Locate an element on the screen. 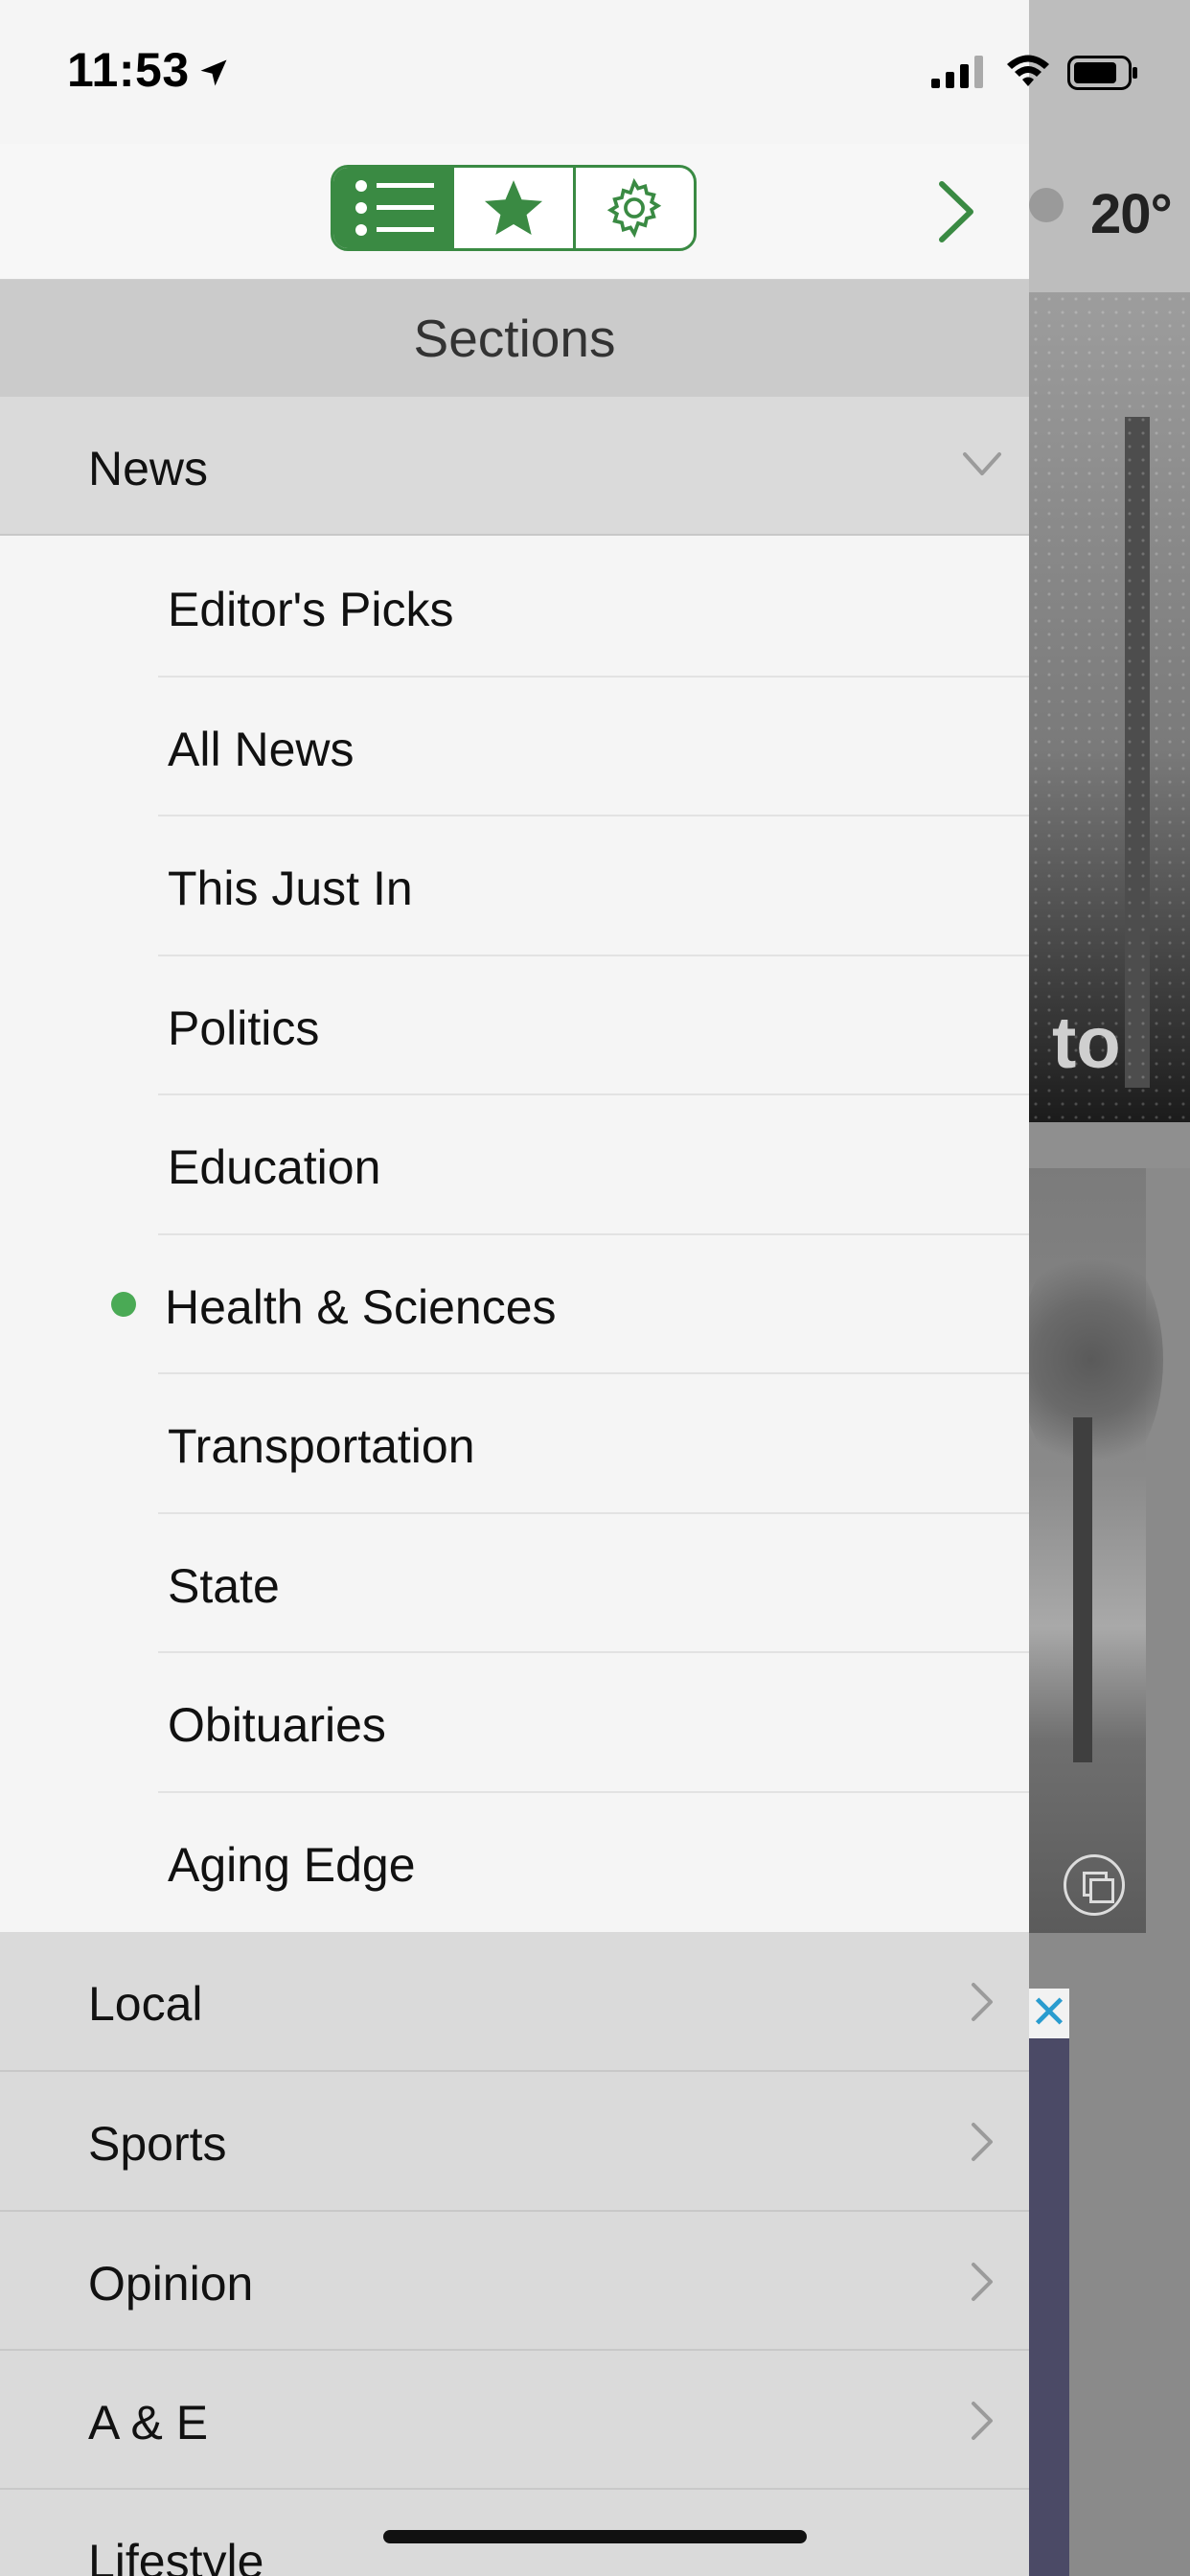  section-group-label: A & E is located at coordinates (148, 2423).